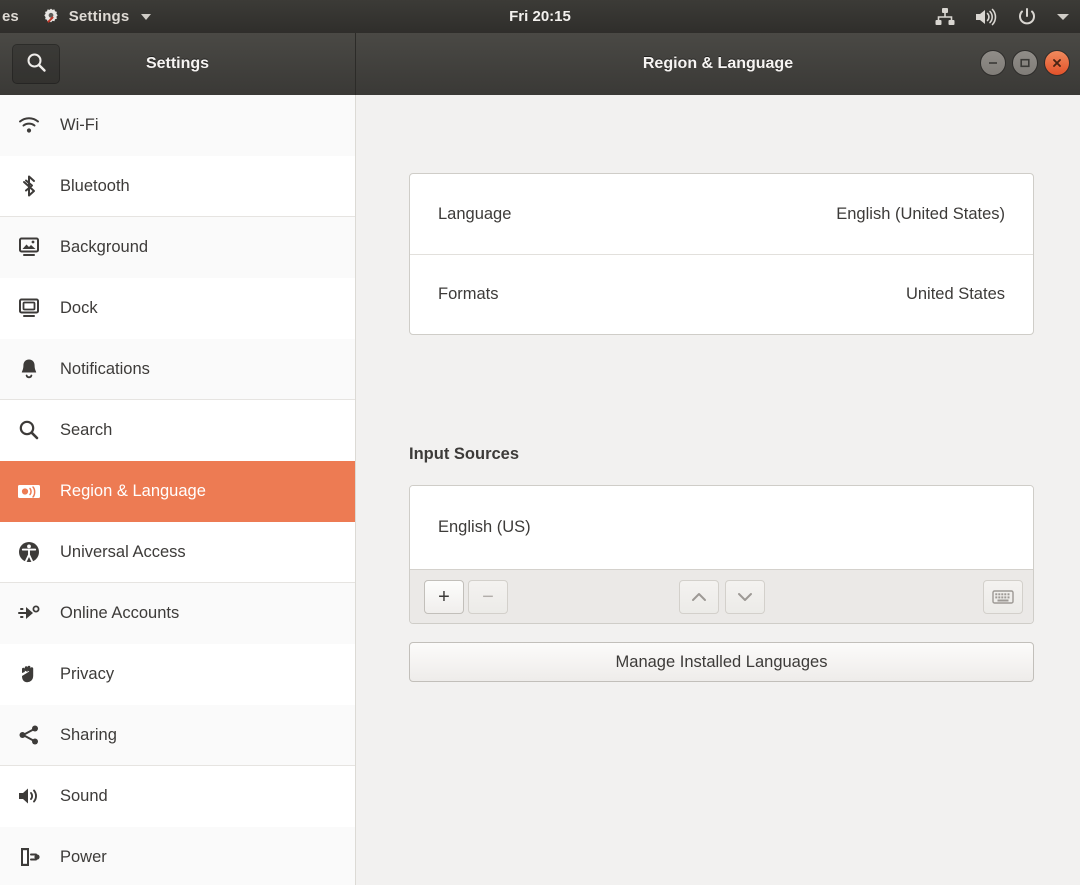 The height and width of the screenshot is (885, 1080). Describe the element at coordinates (105, 368) in the screenshot. I see `sidebar-item-label: Notifications` at that location.